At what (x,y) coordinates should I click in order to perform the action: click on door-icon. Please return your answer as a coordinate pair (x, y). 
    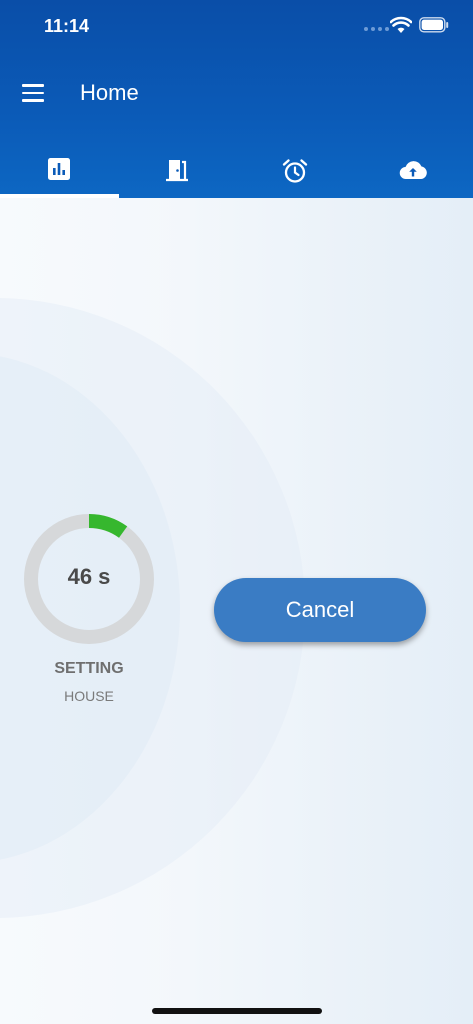
    Looking at the image, I should click on (177, 171).